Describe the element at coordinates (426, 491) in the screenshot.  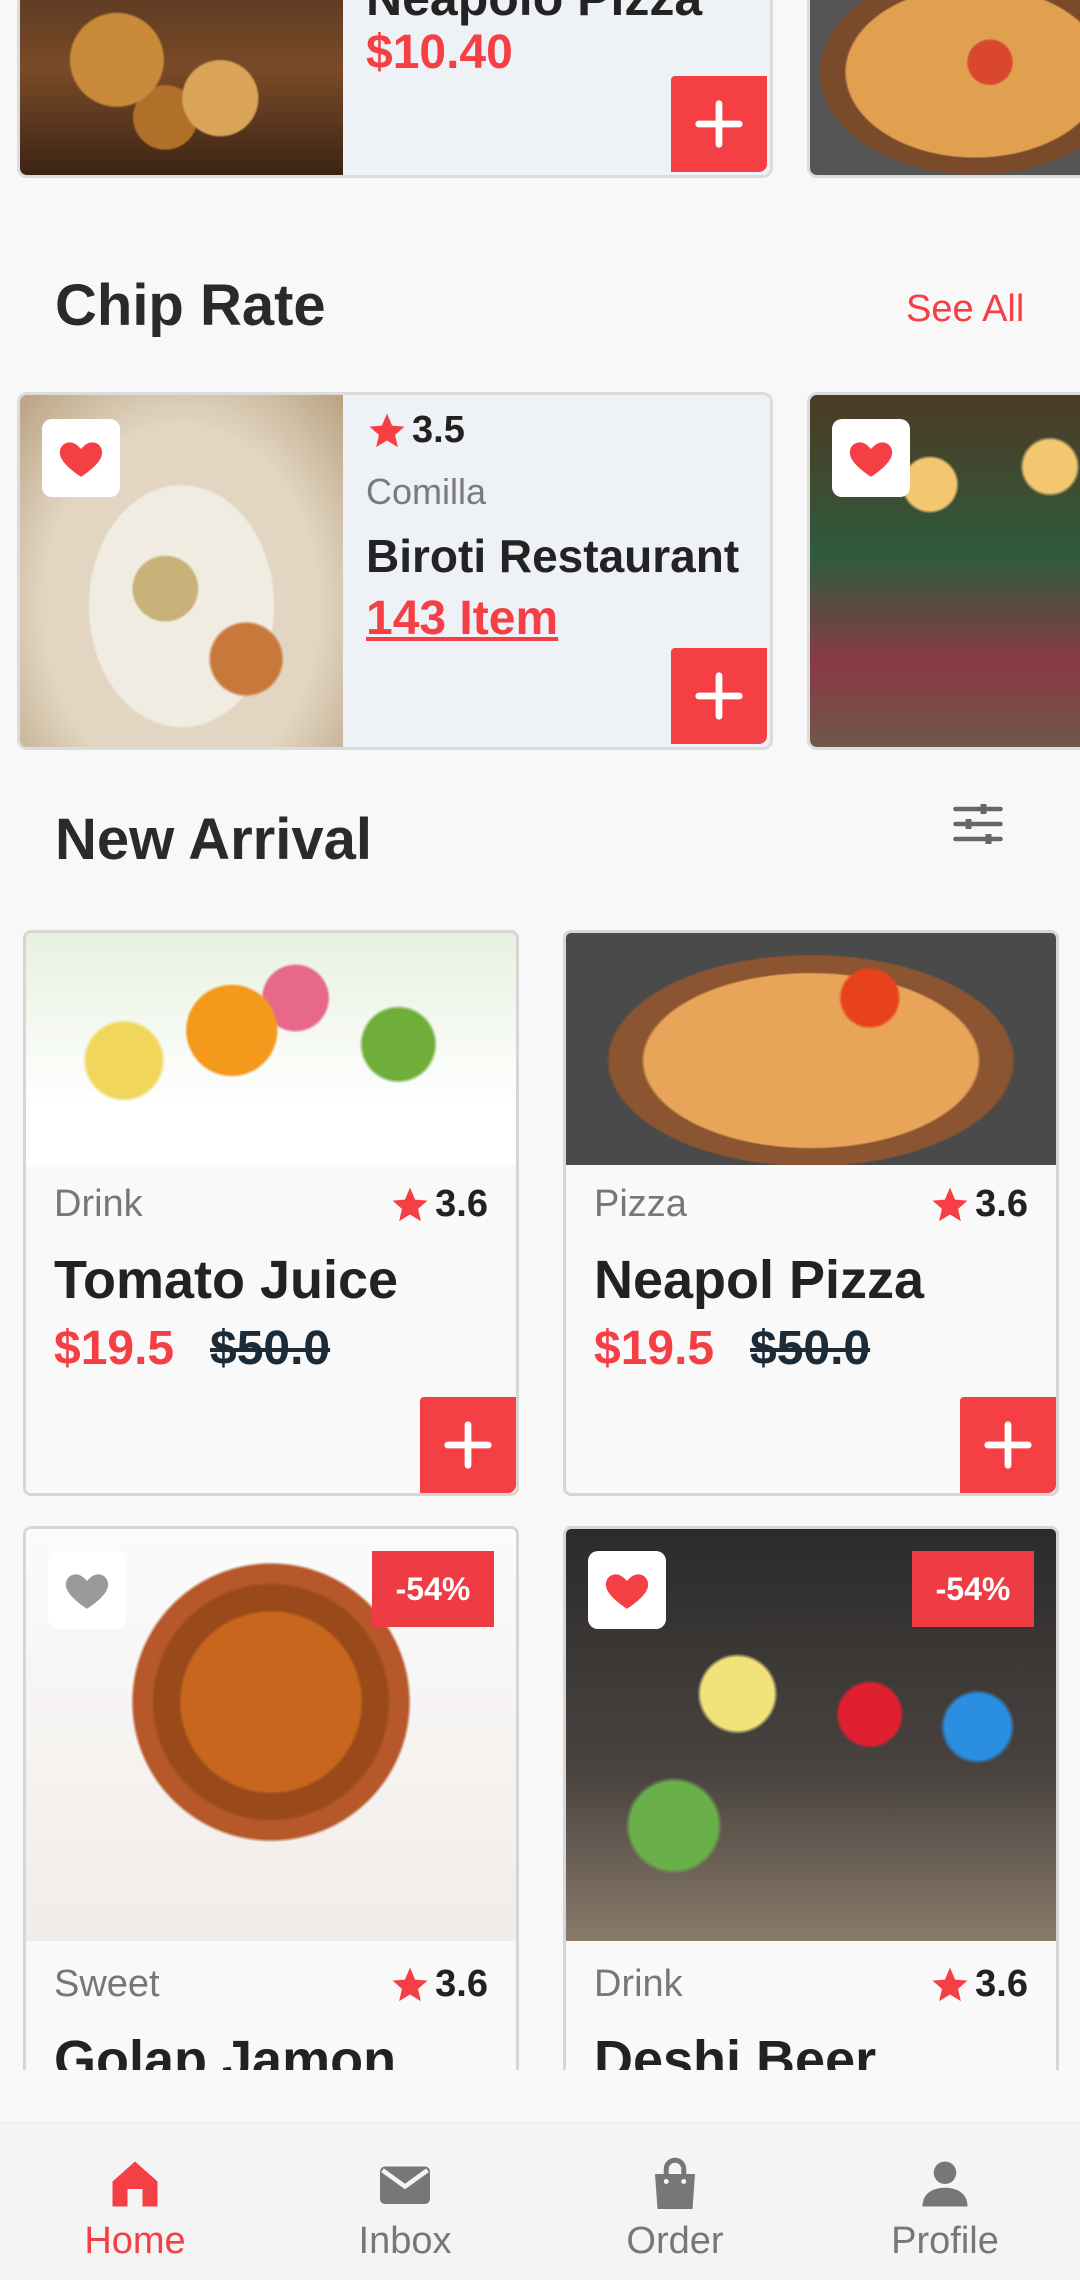
I see `restaurant-location: Comilla` at that location.